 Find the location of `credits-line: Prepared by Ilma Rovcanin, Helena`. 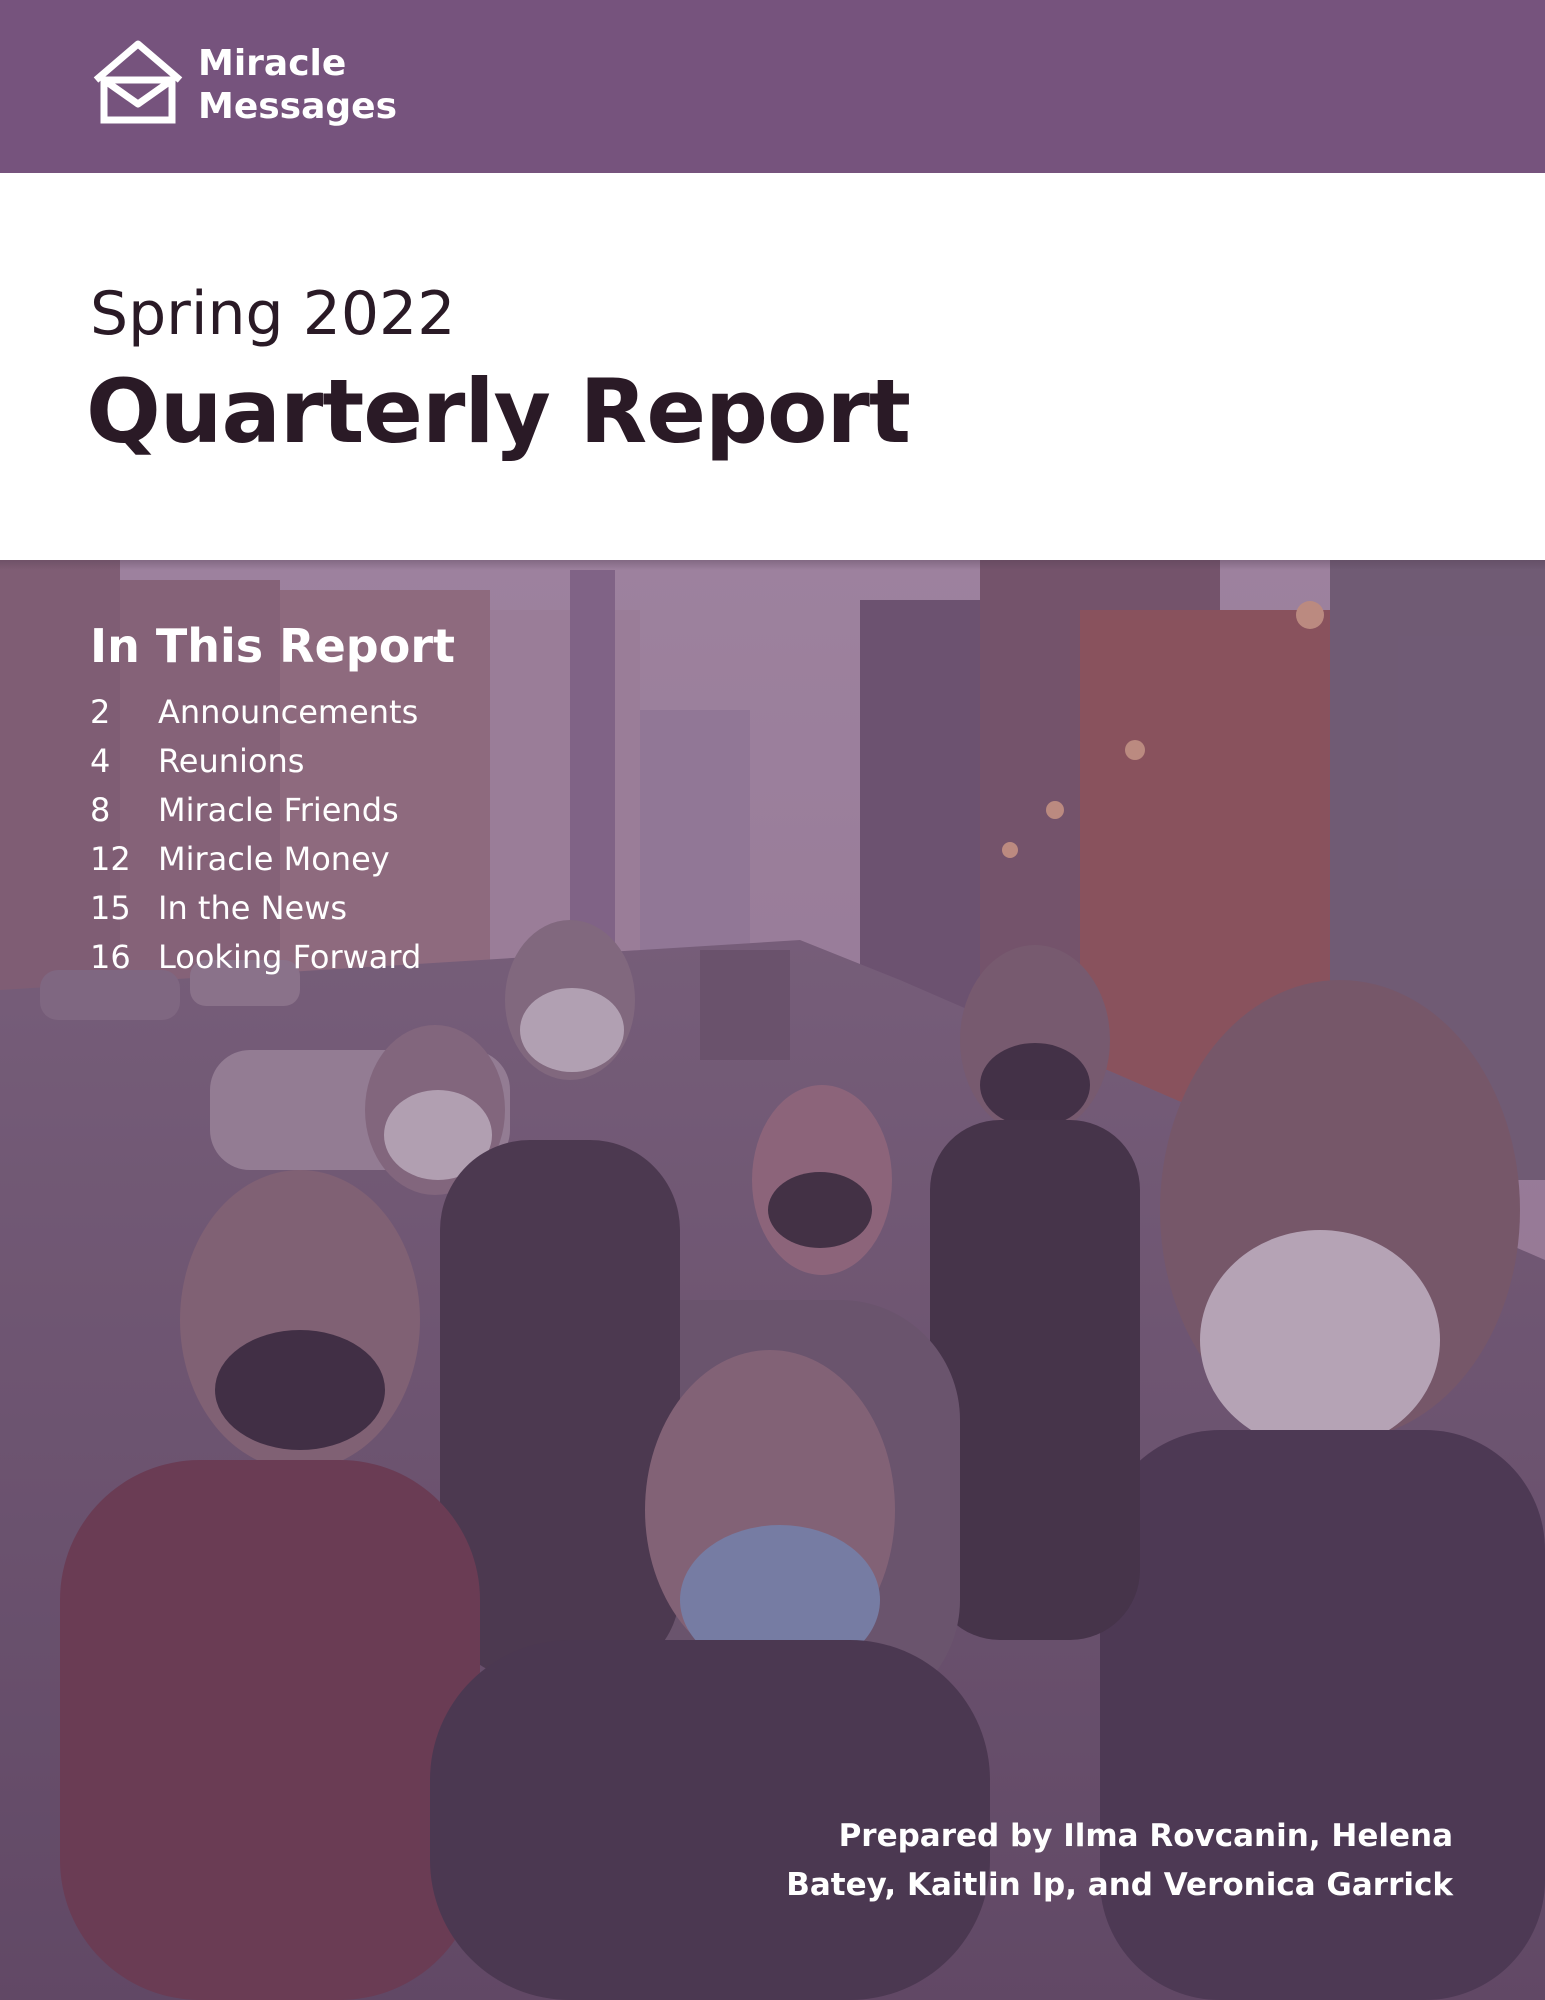

credits-line: Prepared by Ilma Rovcanin, Helena is located at coordinates (1145, 1836).